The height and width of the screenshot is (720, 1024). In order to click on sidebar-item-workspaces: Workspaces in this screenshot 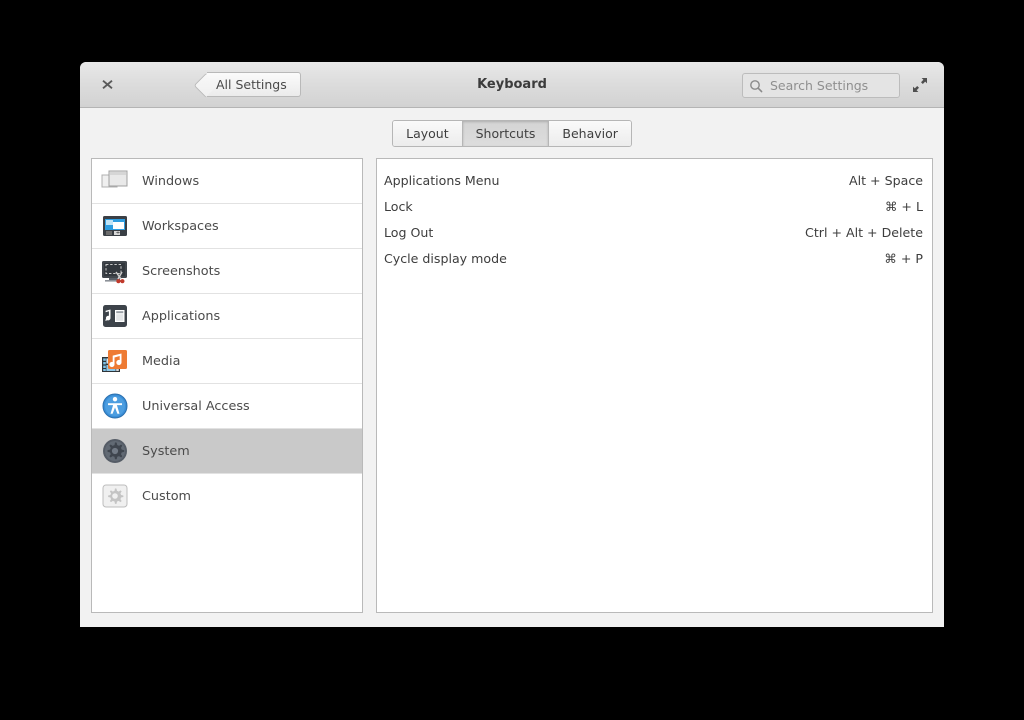, I will do `click(227, 226)`.